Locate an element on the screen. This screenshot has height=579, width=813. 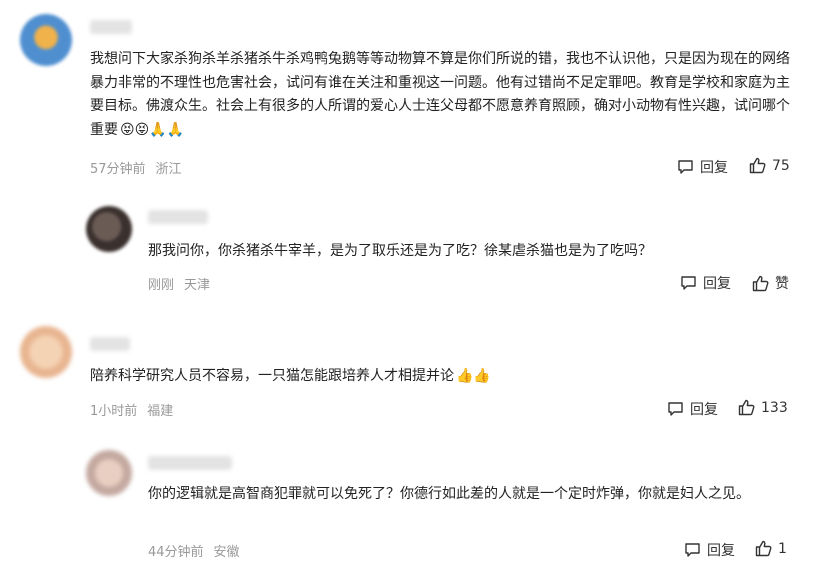
emoji: 😝😝🙏🙏 is located at coordinates (152, 129).